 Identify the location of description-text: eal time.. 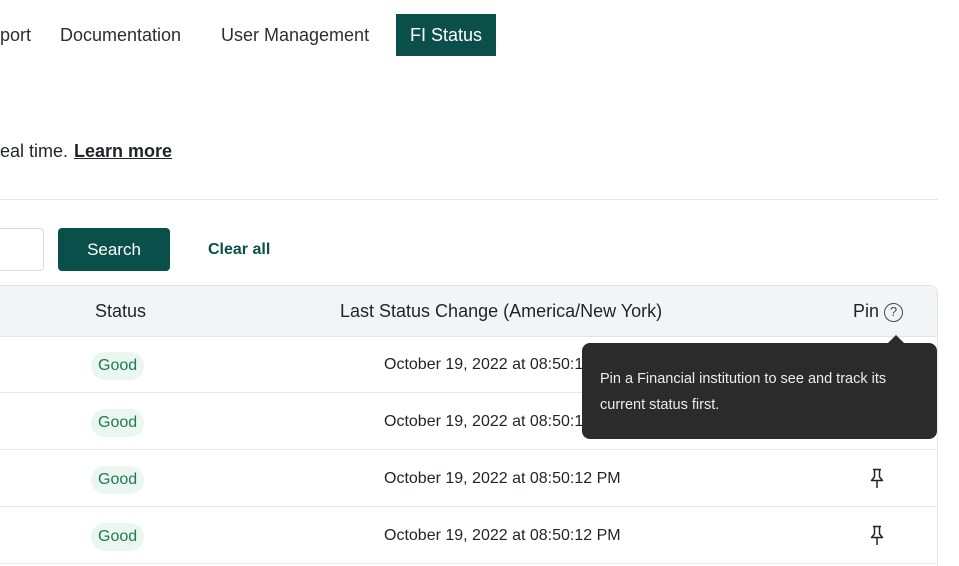
(34, 151).